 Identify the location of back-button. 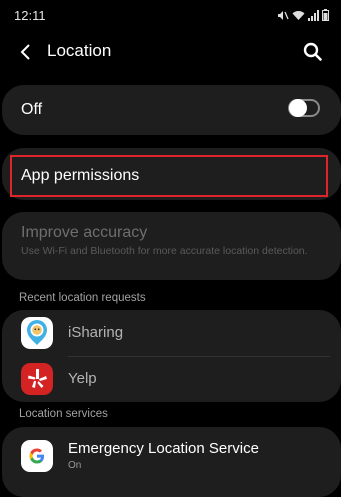
(26, 52).